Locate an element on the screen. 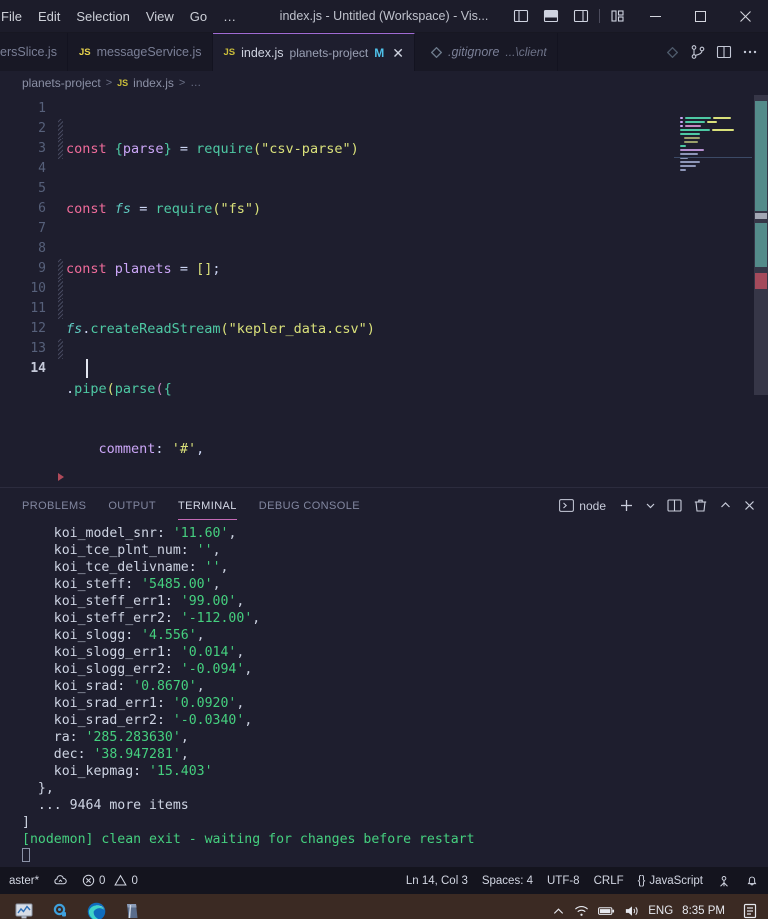 The height and width of the screenshot is (919, 768). status-indentation: Spaces: 4 is located at coordinates (507, 880).